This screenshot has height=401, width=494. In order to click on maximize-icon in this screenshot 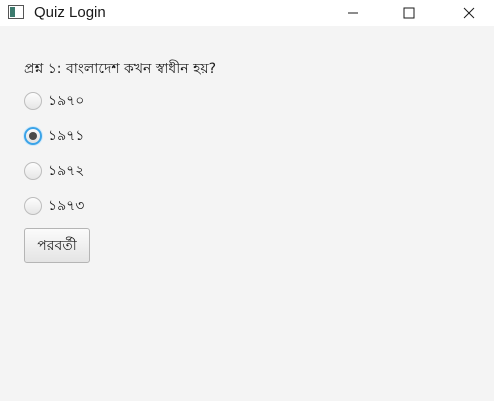, I will do `click(409, 13)`.